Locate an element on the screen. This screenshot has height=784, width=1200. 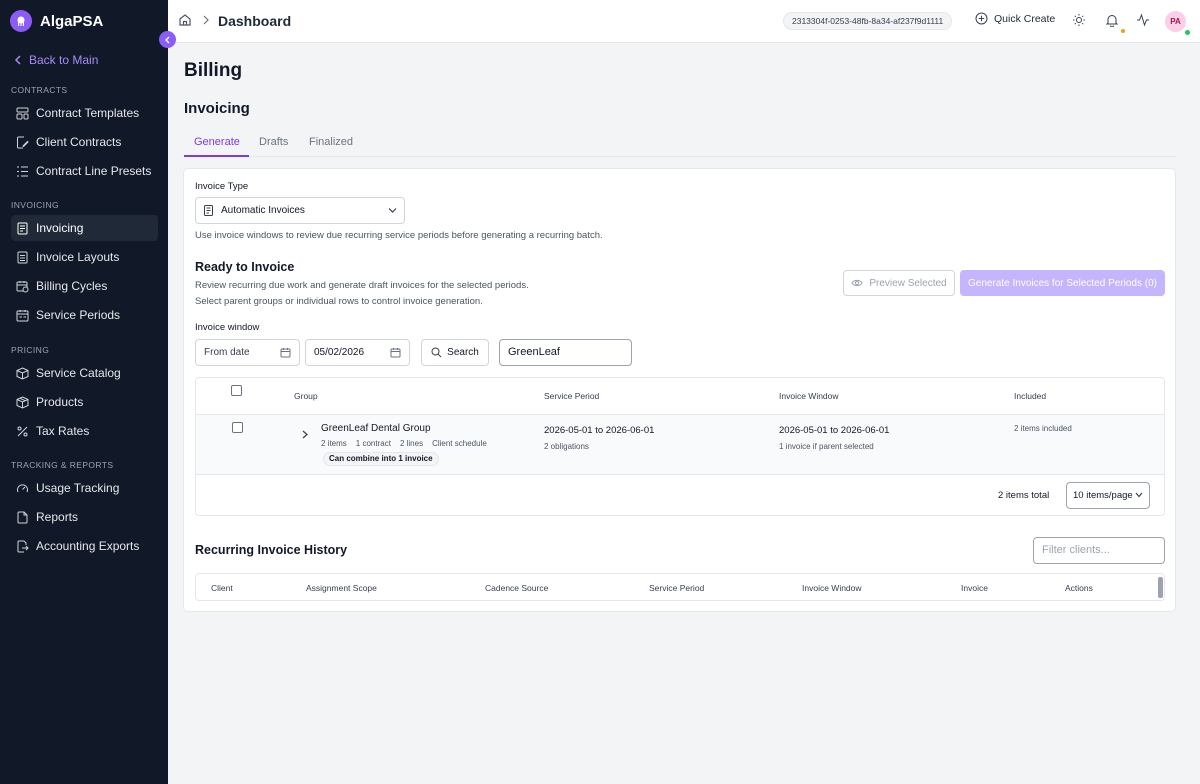
calendar-icon is located at coordinates (285, 353).